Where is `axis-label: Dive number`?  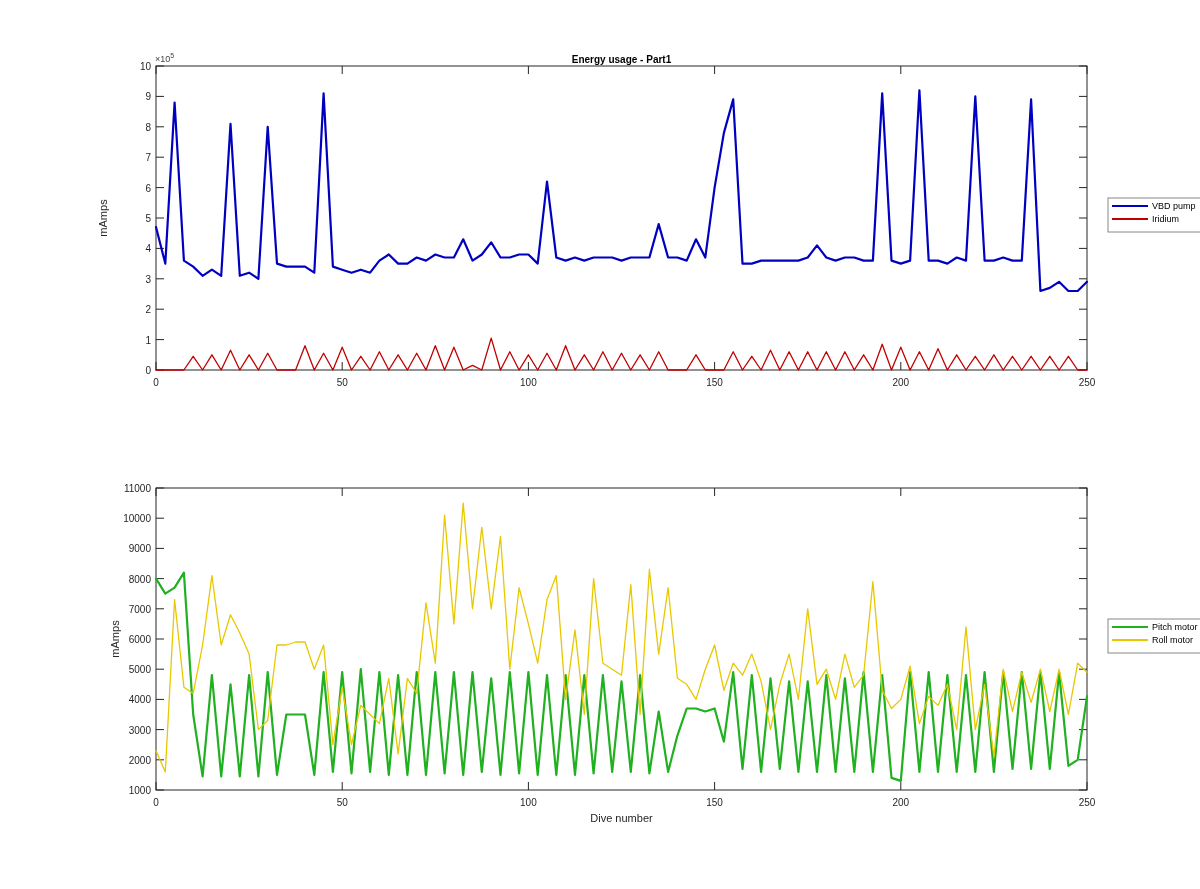 axis-label: Dive number is located at coordinates (621, 818).